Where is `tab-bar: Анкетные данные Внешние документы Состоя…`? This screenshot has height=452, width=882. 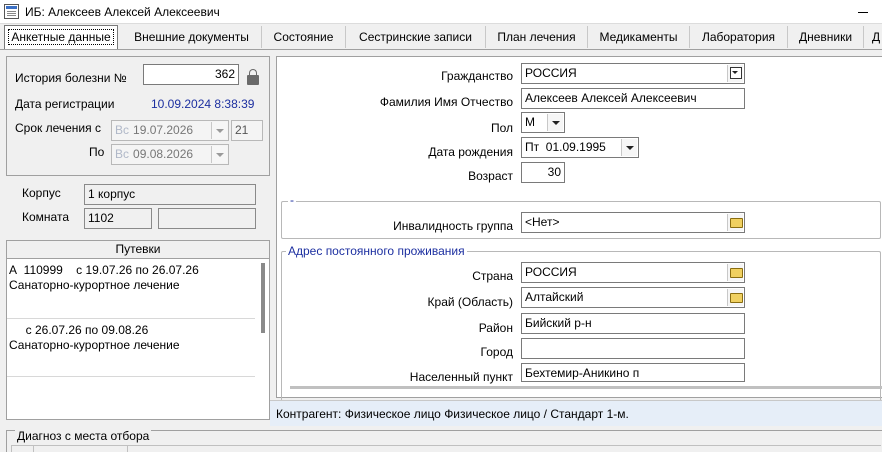 tab-bar: Анкетные данные Внешние документы Состоя… is located at coordinates (441, 37).